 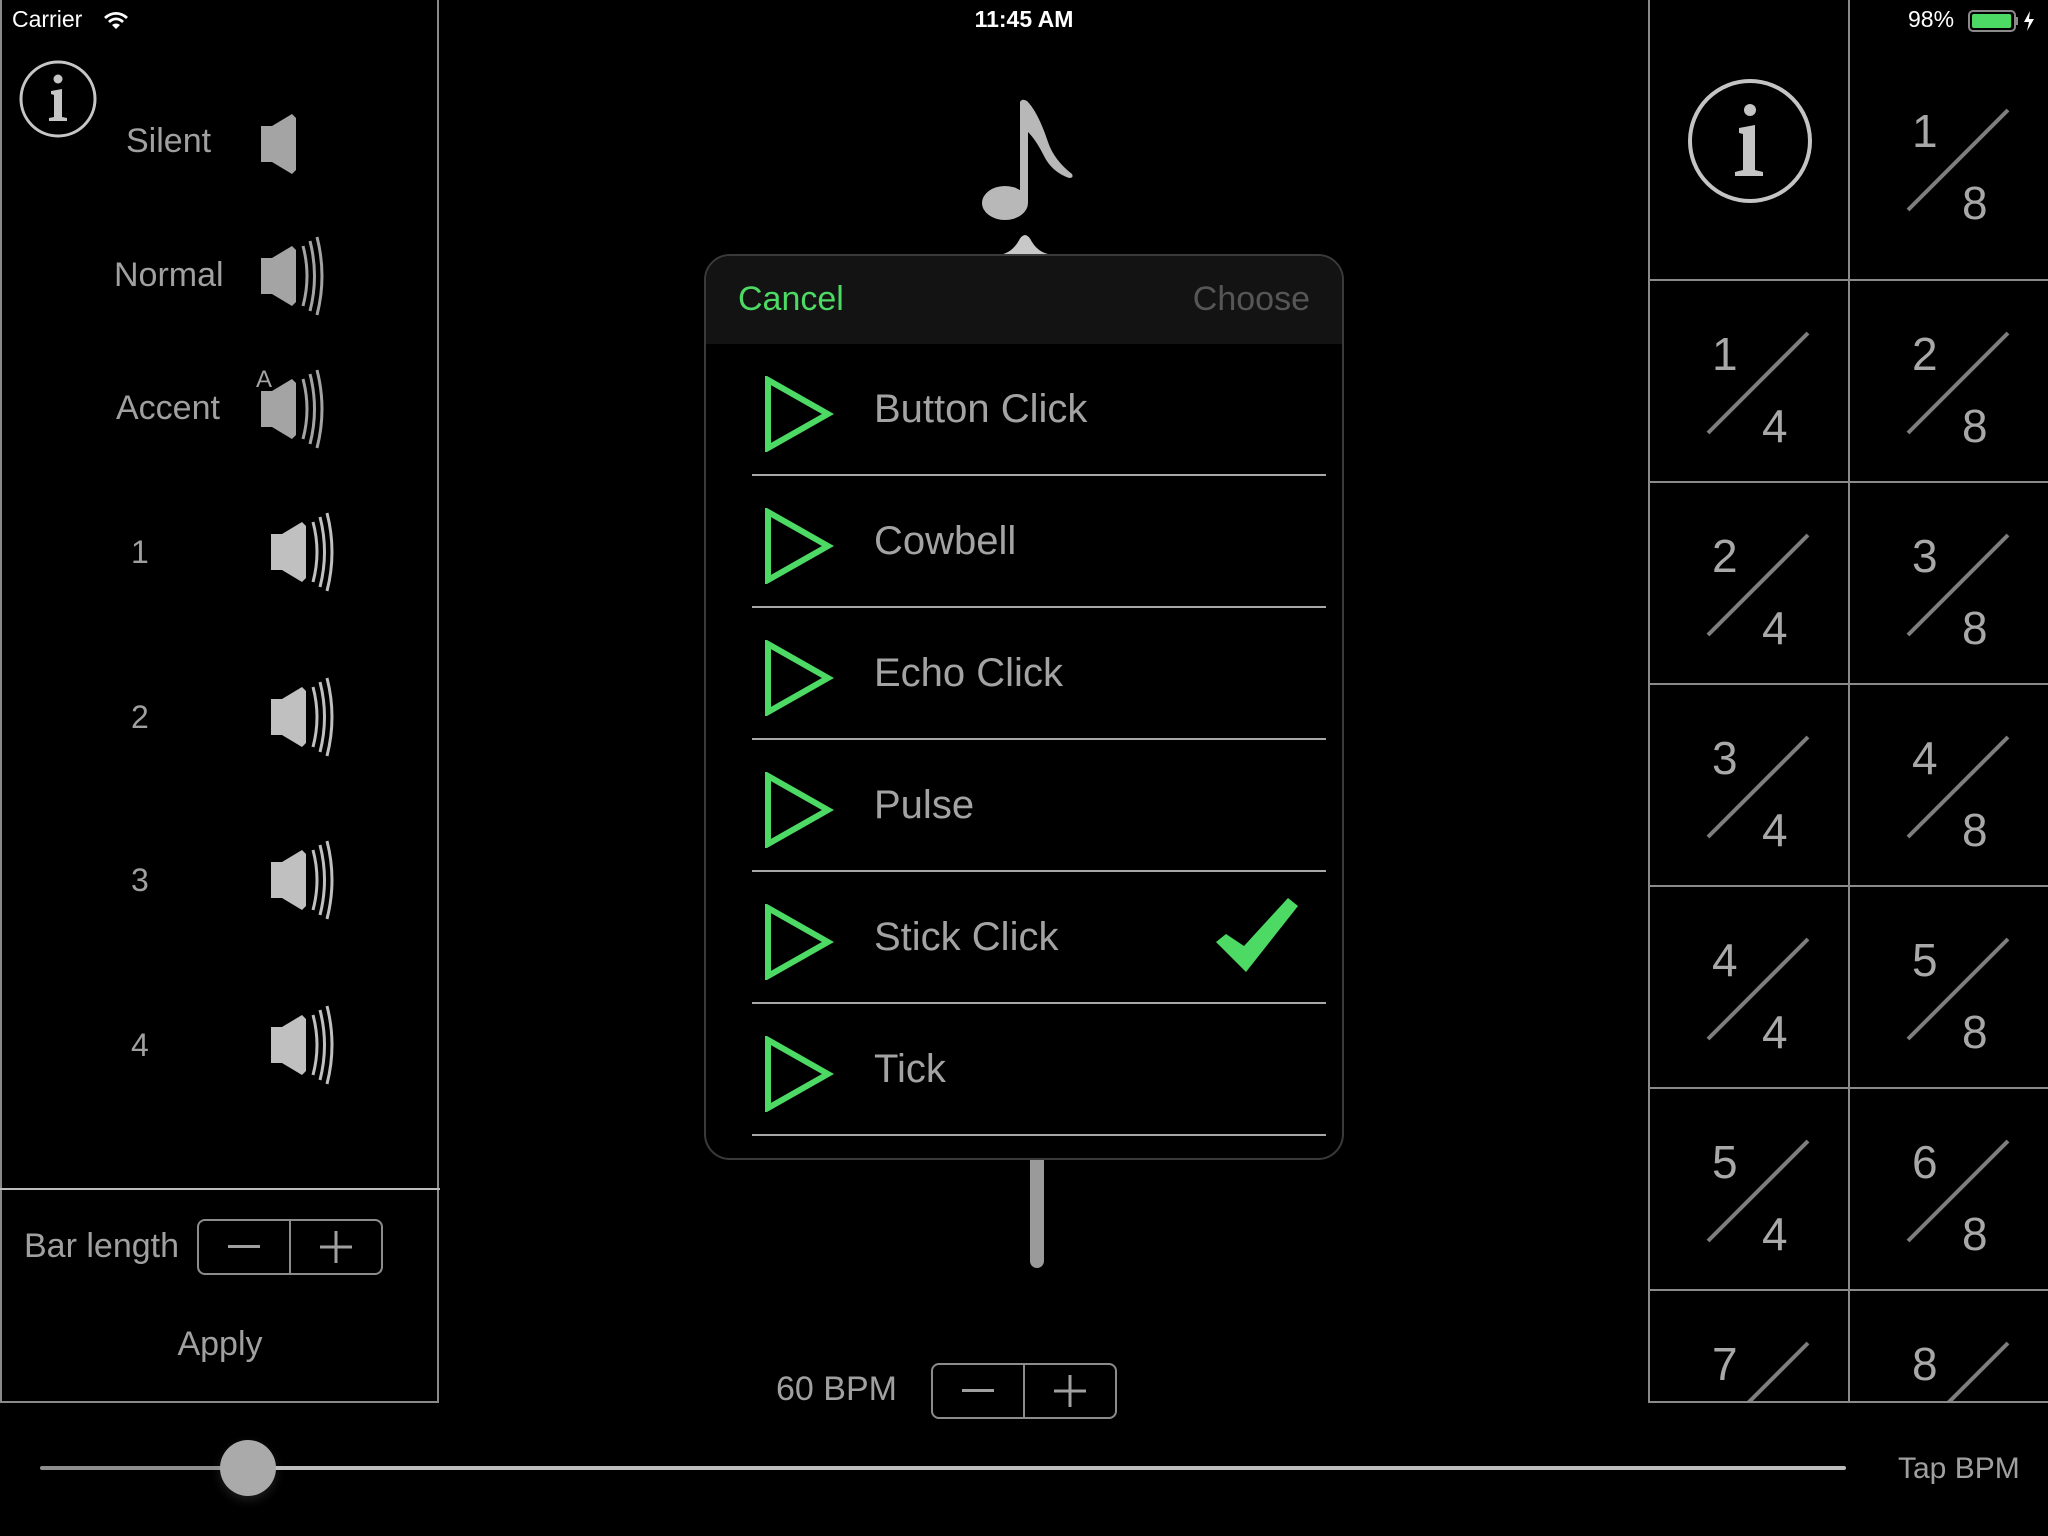 What do you see at coordinates (169, 141) in the screenshot?
I see `silent-label: Silent` at bounding box center [169, 141].